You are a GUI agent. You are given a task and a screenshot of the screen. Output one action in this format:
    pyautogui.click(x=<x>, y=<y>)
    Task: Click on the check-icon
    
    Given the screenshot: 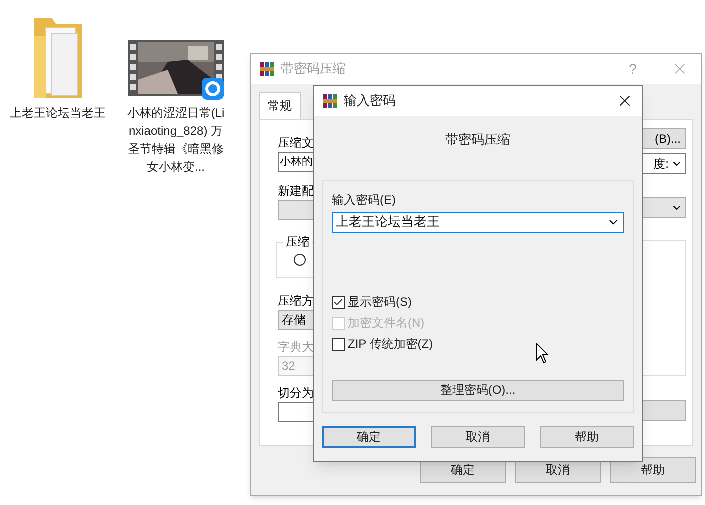 What is the action you would take?
    pyautogui.click(x=338, y=302)
    